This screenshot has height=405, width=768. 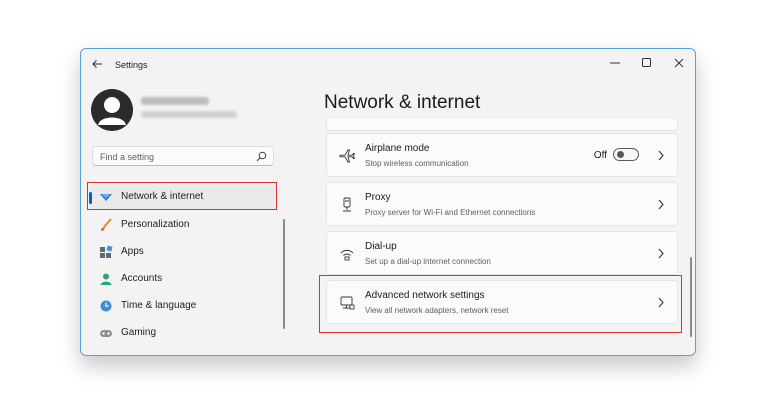 I want to click on globe-clock-icon, so click(x=106, y=306).